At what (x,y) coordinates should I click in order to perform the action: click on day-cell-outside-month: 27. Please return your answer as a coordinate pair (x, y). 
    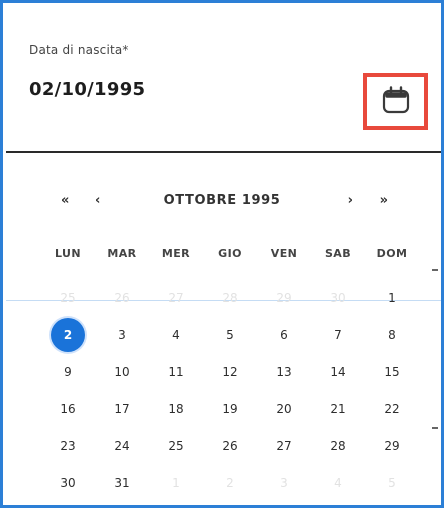
    Looking at the image, I should click on (176, 297).